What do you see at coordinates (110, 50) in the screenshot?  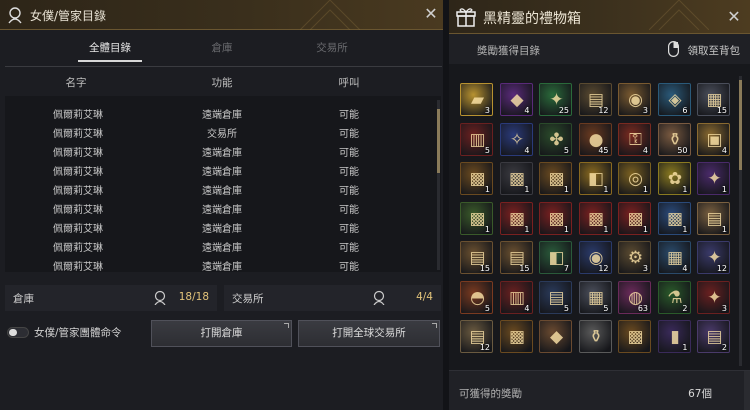 I see `tab-all: 全體目錄` at bounding box center [110, 50].